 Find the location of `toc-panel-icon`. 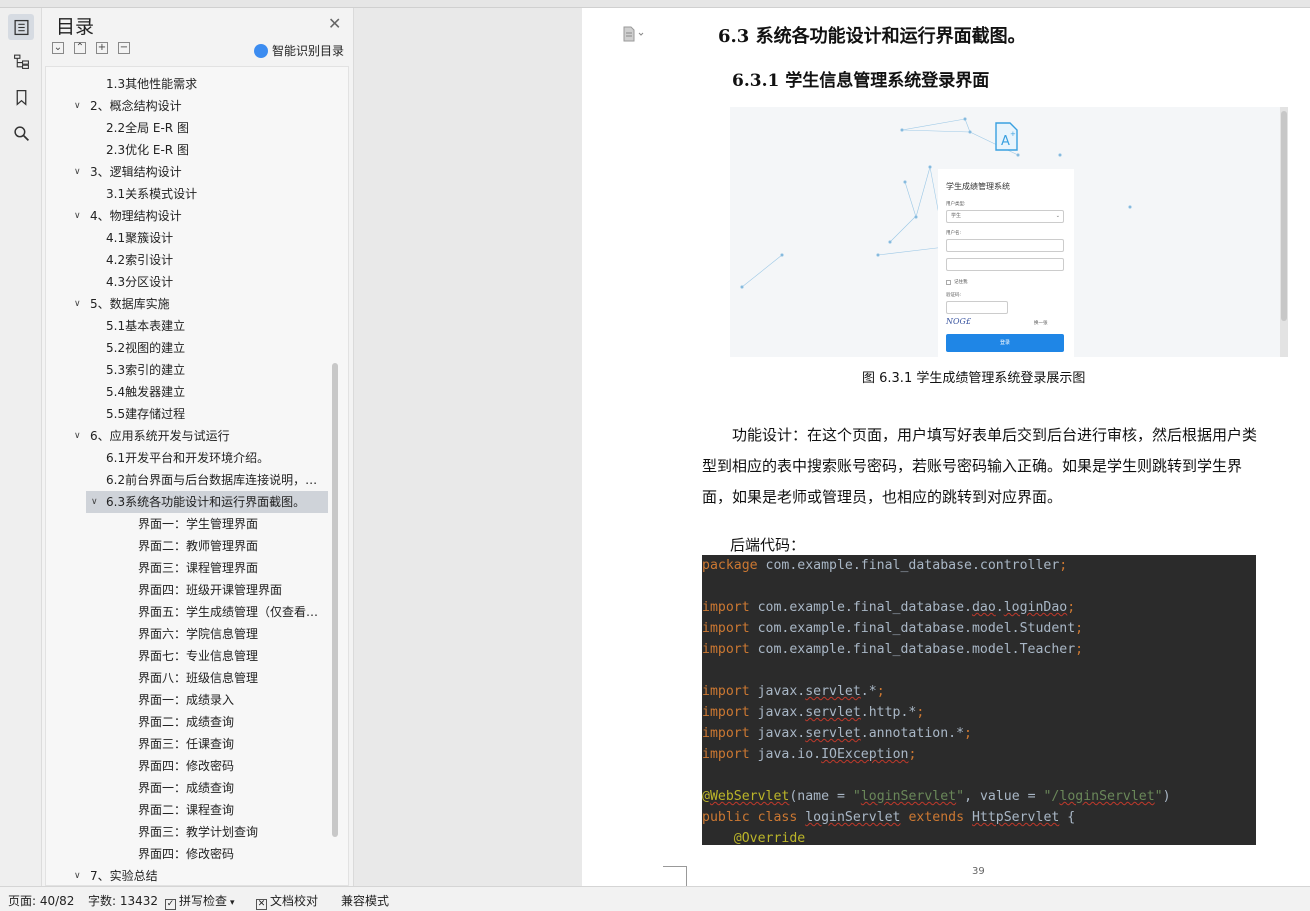

toc-panel-icon is located at coordinates (21, 27).